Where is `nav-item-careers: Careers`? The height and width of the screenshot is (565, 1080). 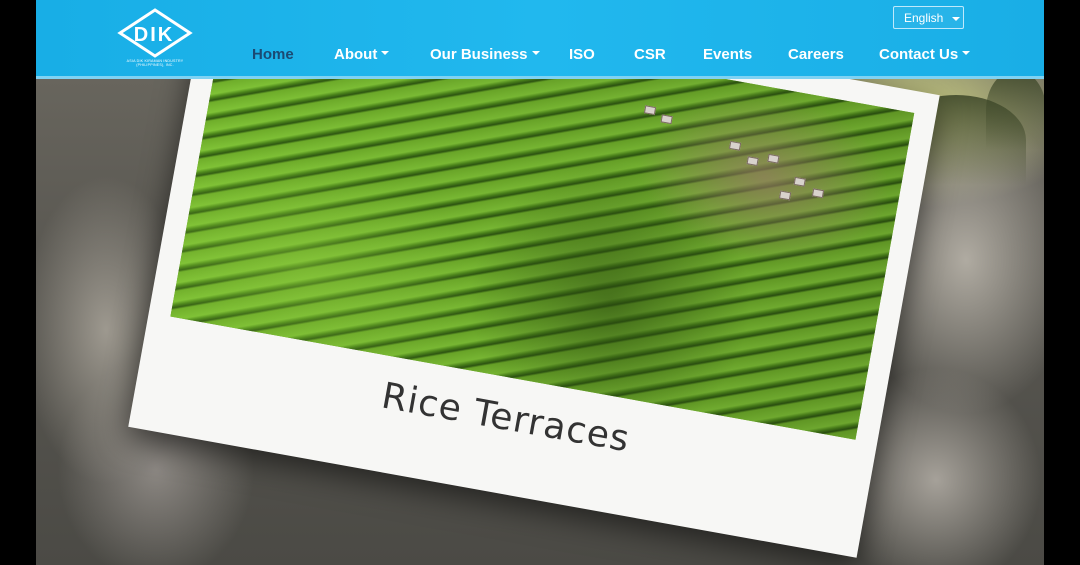
nav-item-careers: Careers is located at coordinates (816, 54).